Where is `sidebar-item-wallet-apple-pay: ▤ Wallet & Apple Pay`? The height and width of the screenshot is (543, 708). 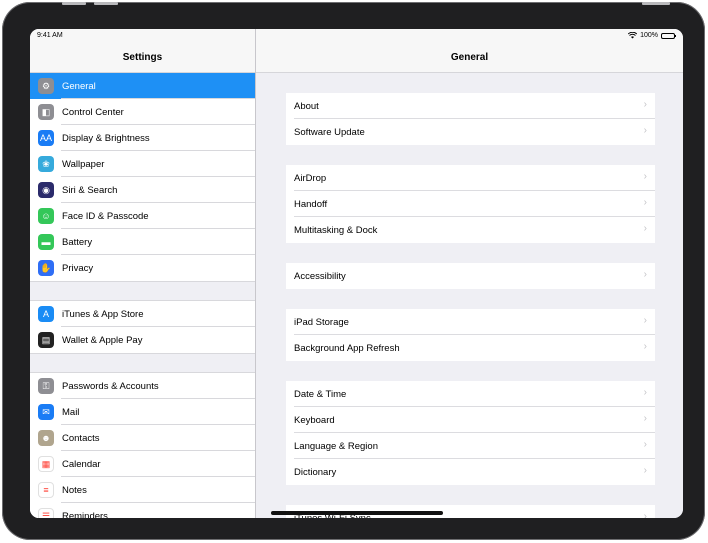
sidebar-item-wallet-apple-pay: ▤ Wallet & Apple Pay is located at coordinates (142, 340).